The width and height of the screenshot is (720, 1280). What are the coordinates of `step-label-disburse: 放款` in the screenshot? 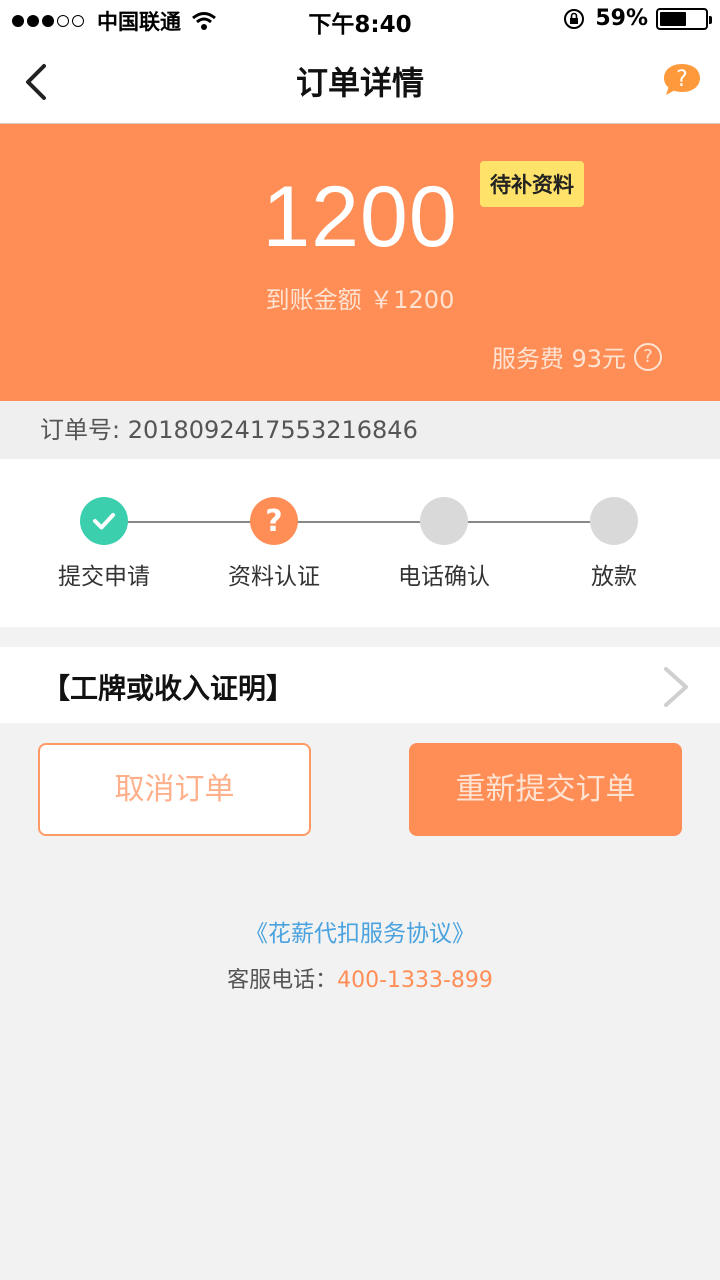 It's located at (614, 577).